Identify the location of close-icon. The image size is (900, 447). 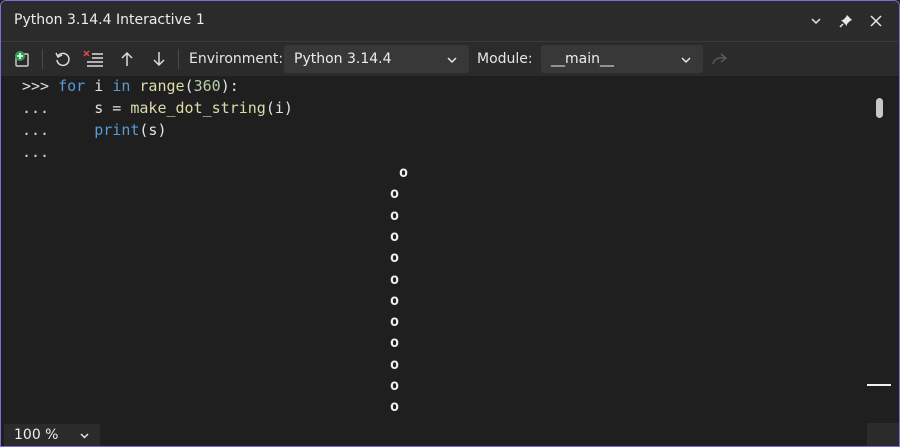
(876, 21).